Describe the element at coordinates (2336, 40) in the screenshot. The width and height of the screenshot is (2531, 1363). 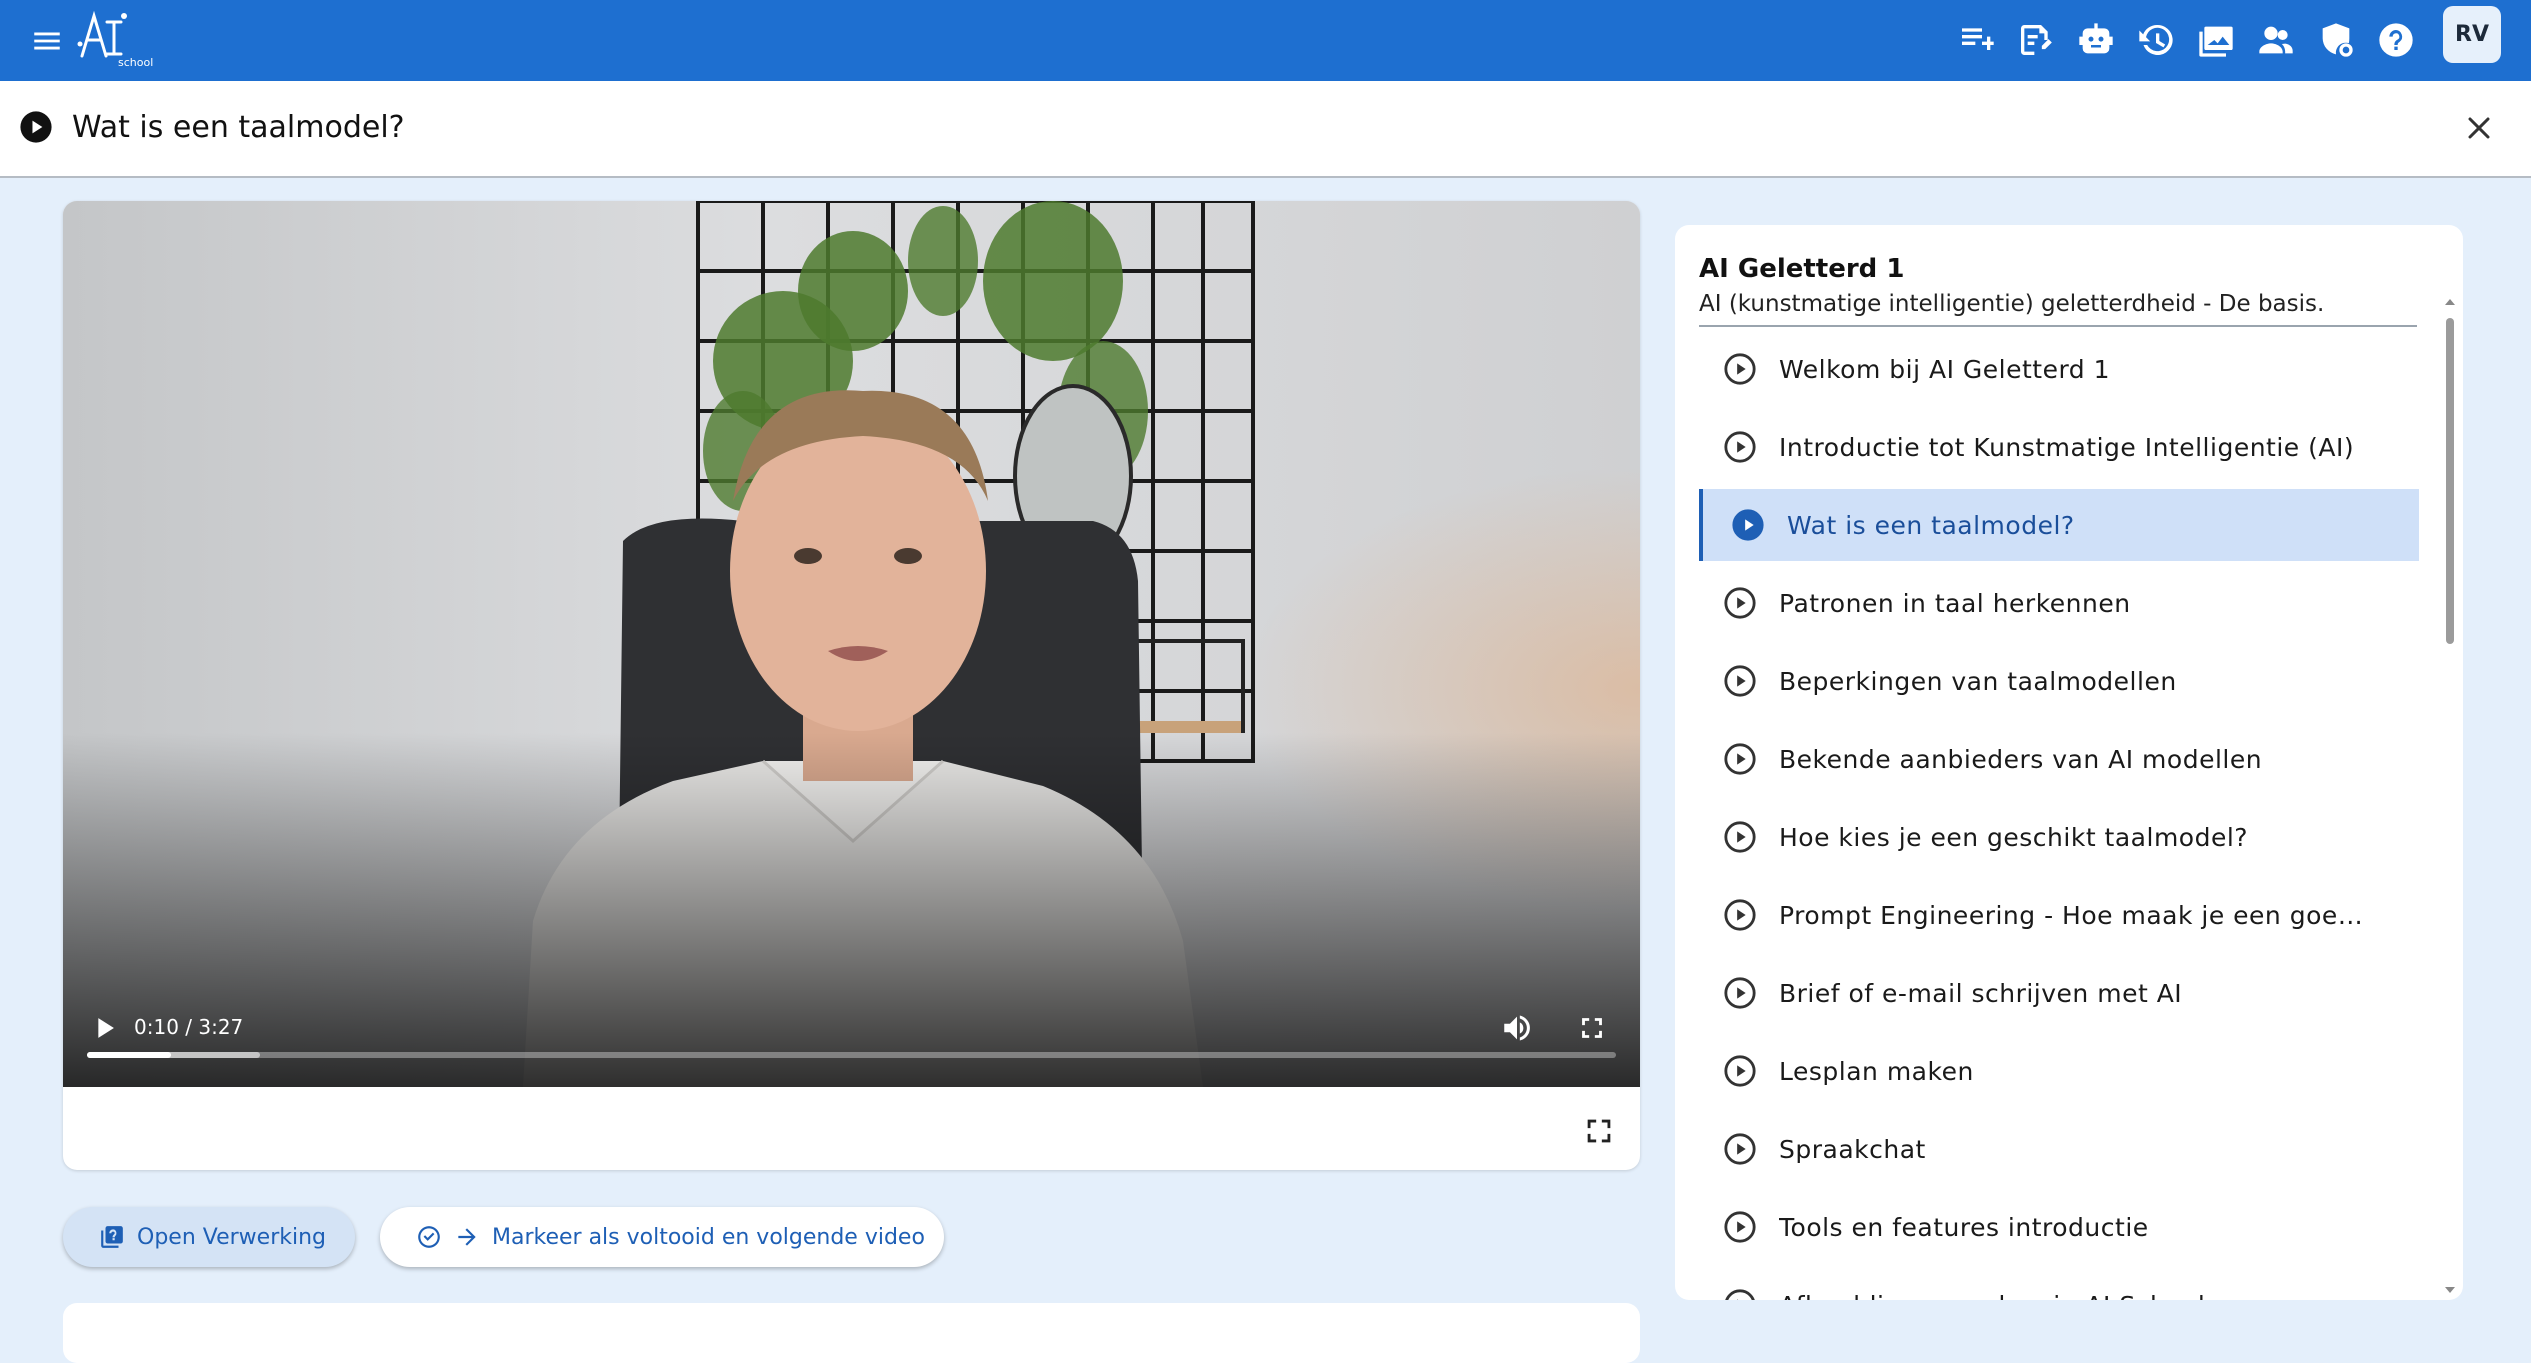
I see `shield-settings-icon` at that location.